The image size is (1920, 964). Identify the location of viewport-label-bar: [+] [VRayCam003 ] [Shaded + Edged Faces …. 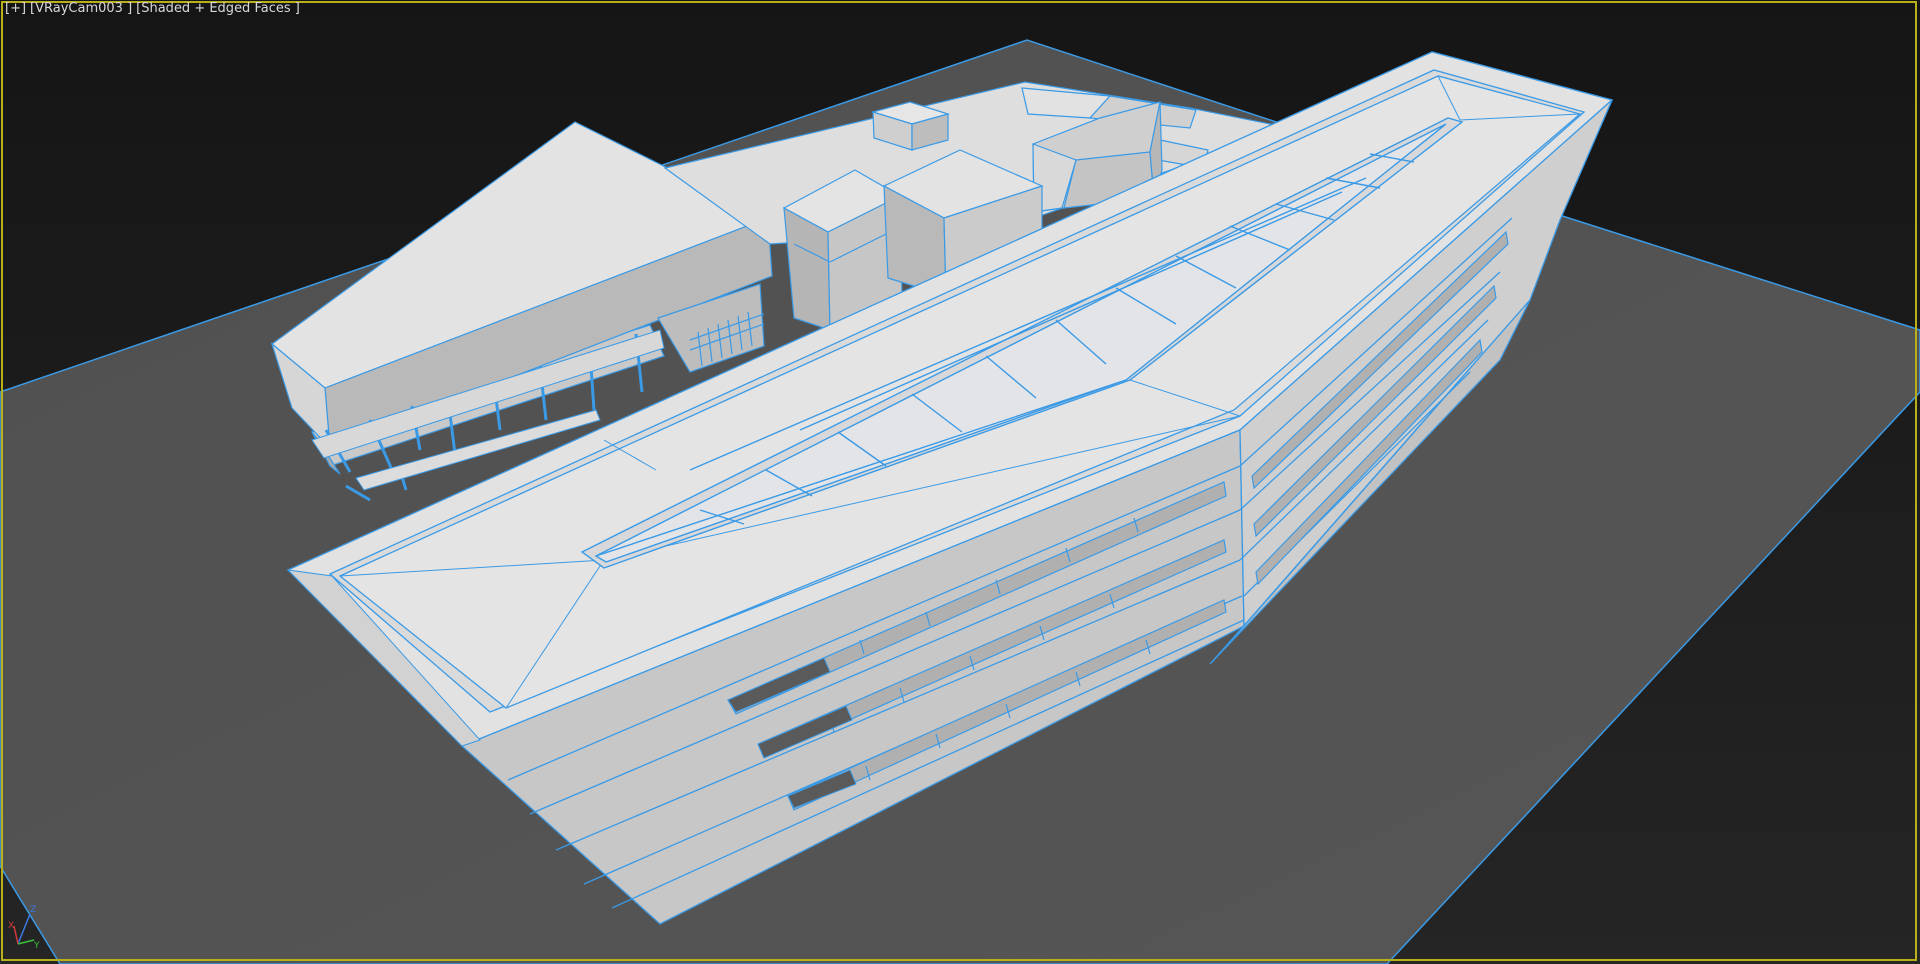
(152, 8).